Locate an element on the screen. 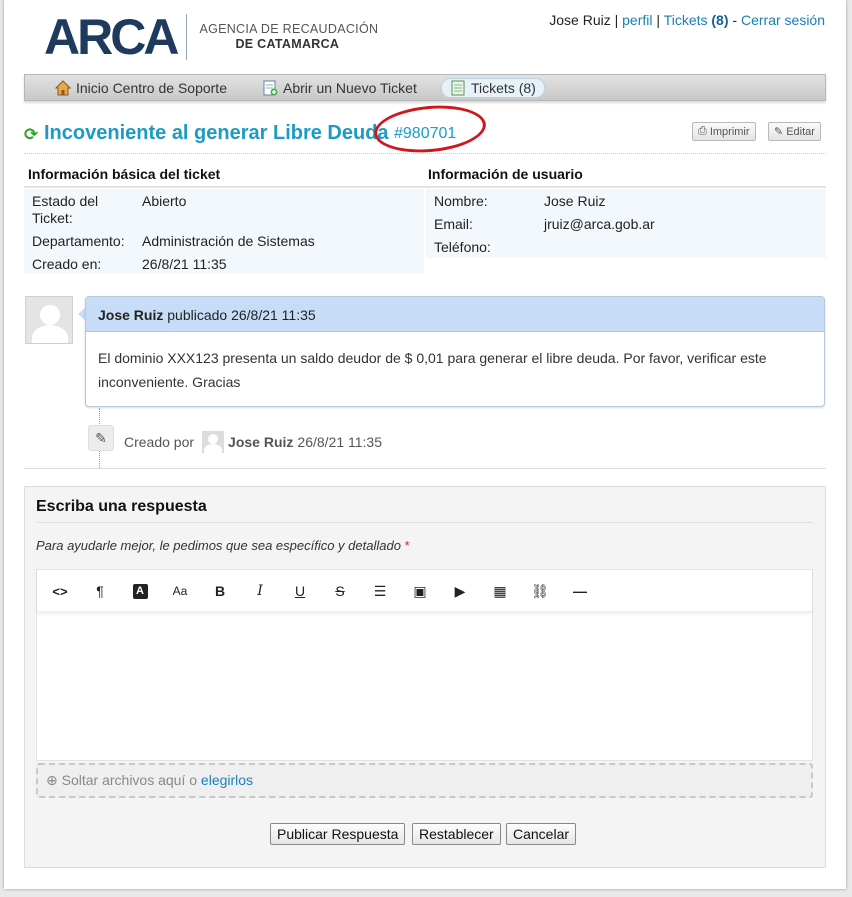 The height and width of the screenshot is (897, 852). tickets-link: Tickets (8) is located at coordinates (696, 20).